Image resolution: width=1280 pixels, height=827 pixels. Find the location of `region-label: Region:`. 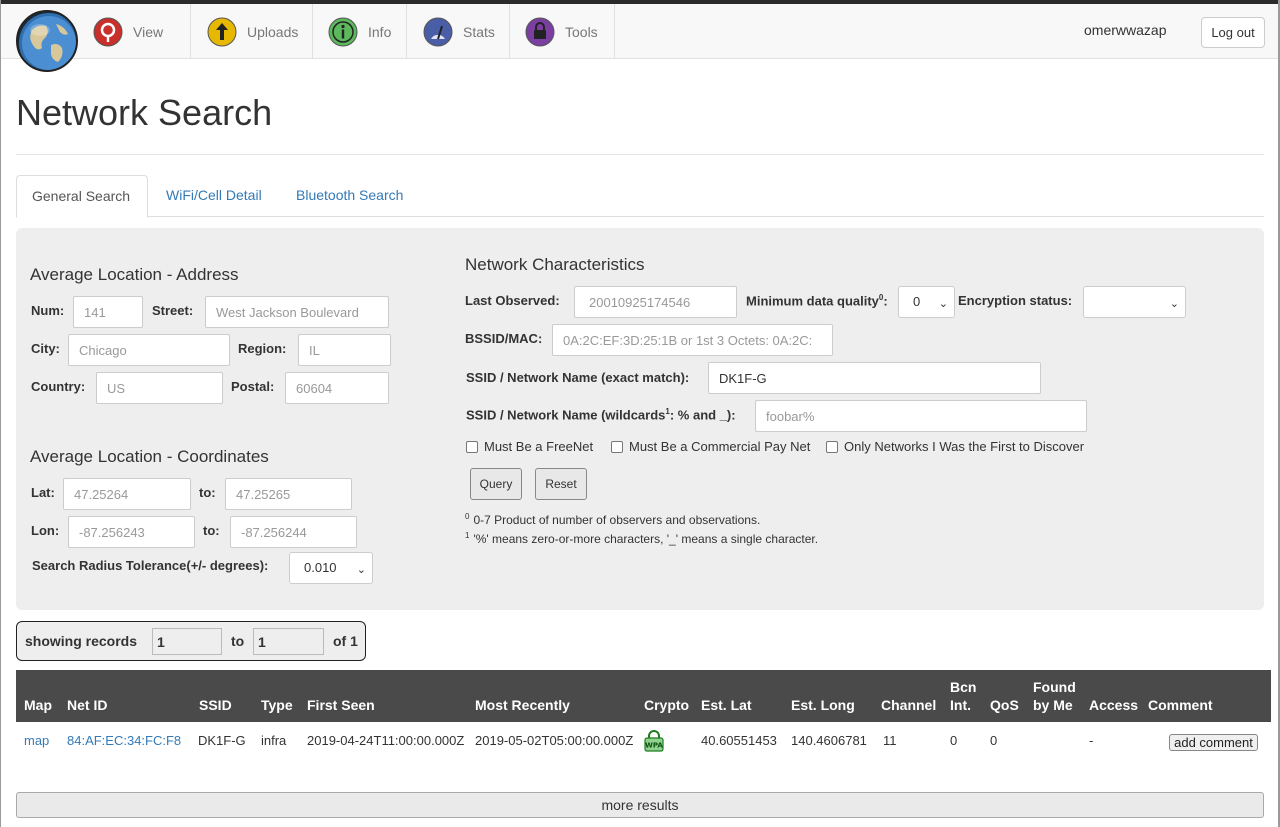

region-label: Region: is located at coordinates (262, 348).